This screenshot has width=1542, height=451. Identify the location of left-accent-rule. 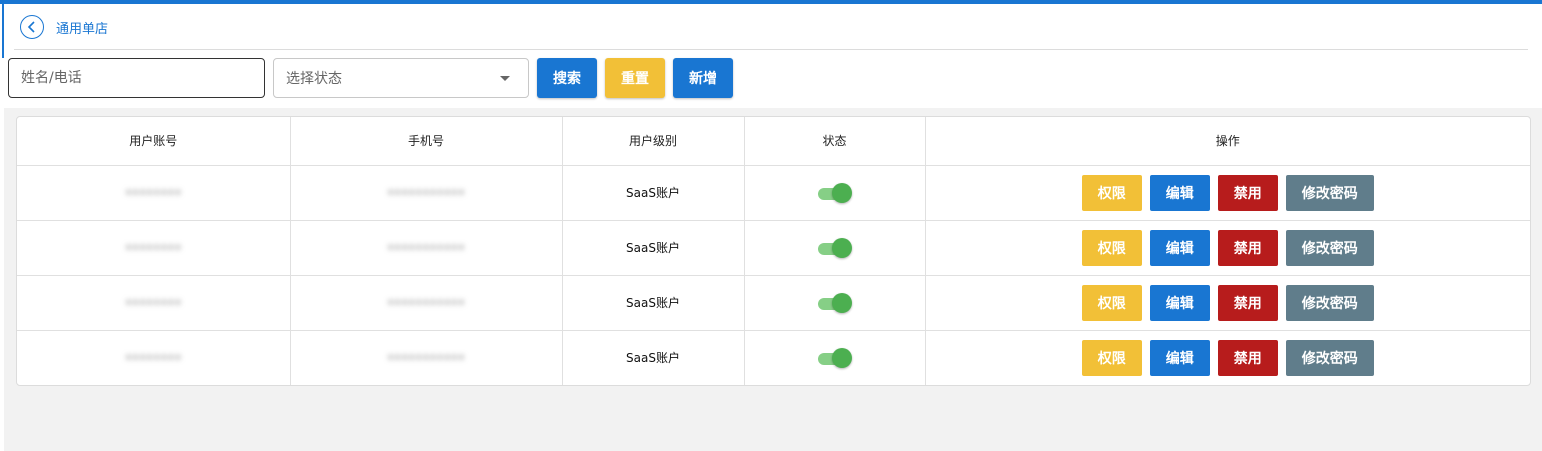
(3, 31).